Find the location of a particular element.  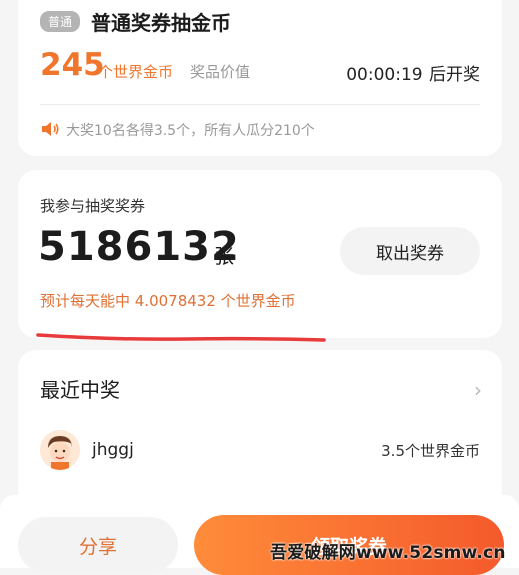

share-button: 分享 is located at coordinates (98, 545).